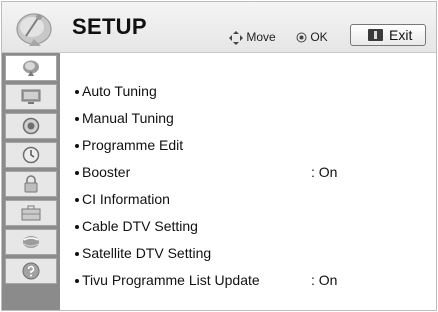 The image size is (438, 312). What do you see at coordinates (140, 226) in the screenshot?
I see `menu-item-label: Cable DTV Setting` at bounding box center [140, 226].